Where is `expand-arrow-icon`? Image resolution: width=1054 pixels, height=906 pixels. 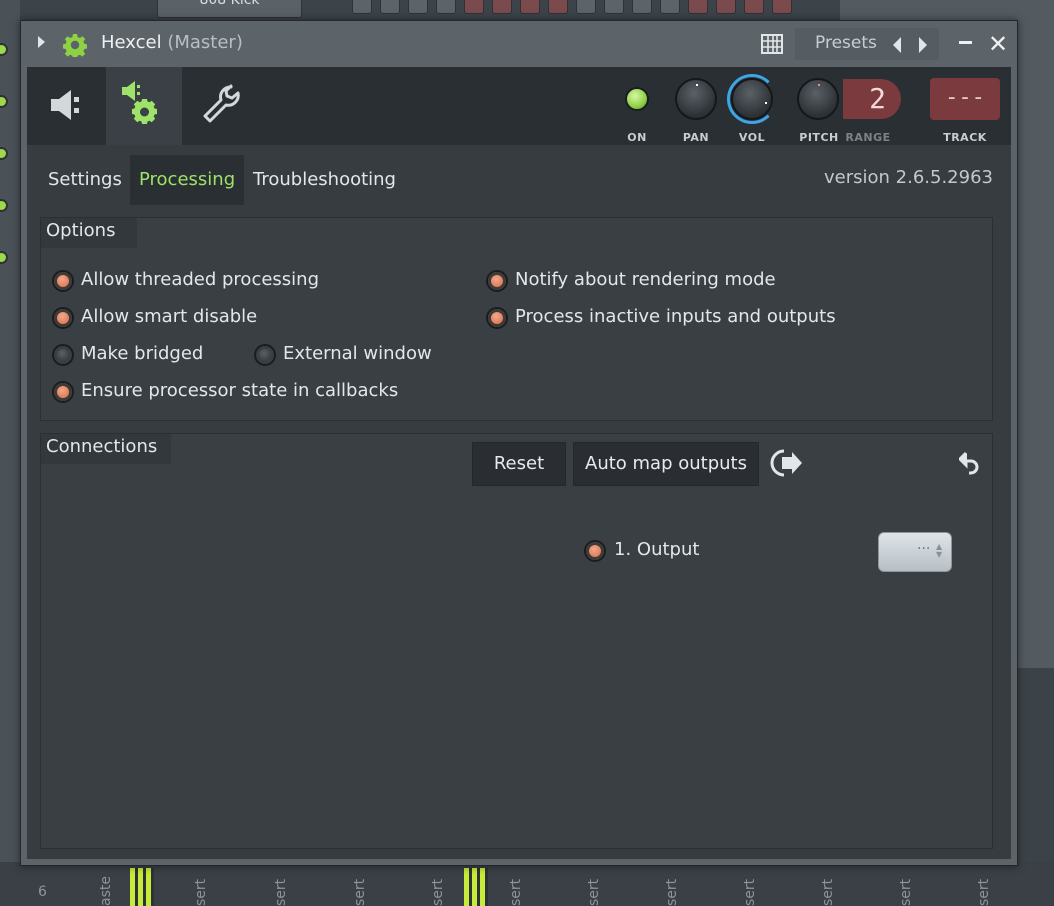 expand-arrow-icon is located at coordinates (41, 42).